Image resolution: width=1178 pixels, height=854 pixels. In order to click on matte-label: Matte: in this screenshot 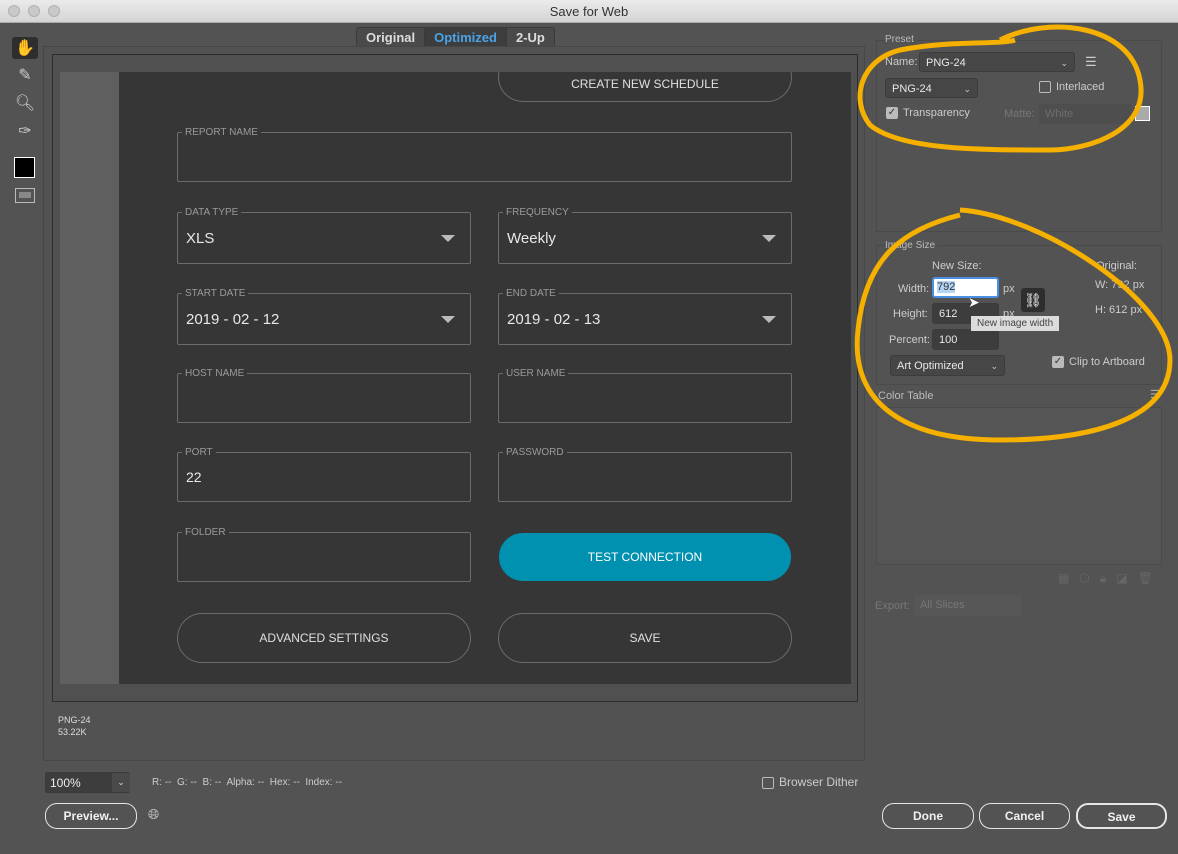, I will do `click(1019, 114)`.